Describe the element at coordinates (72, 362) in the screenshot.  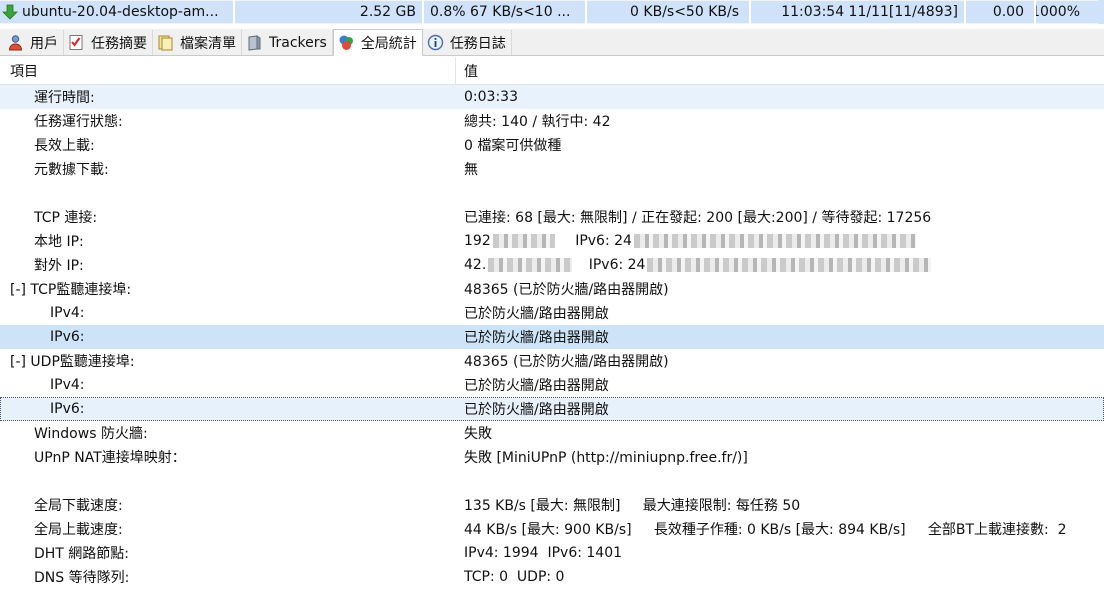
I see `item-label: [-] UDP監聽連接埠:` at that location.